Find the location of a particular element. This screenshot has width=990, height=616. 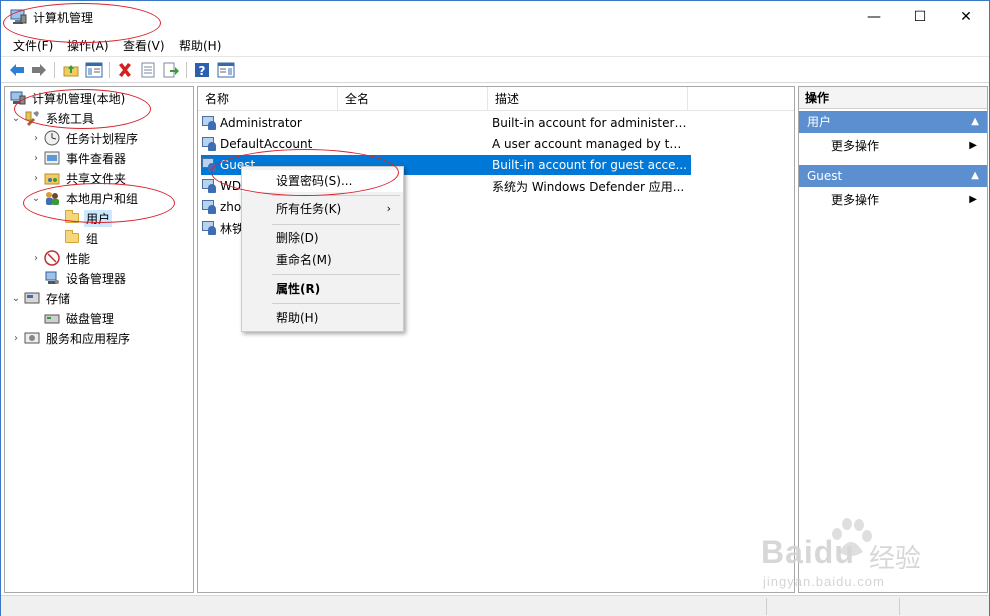

tree-item-event-viewer: › 事件查看器 is located at coordinates (79, 158).